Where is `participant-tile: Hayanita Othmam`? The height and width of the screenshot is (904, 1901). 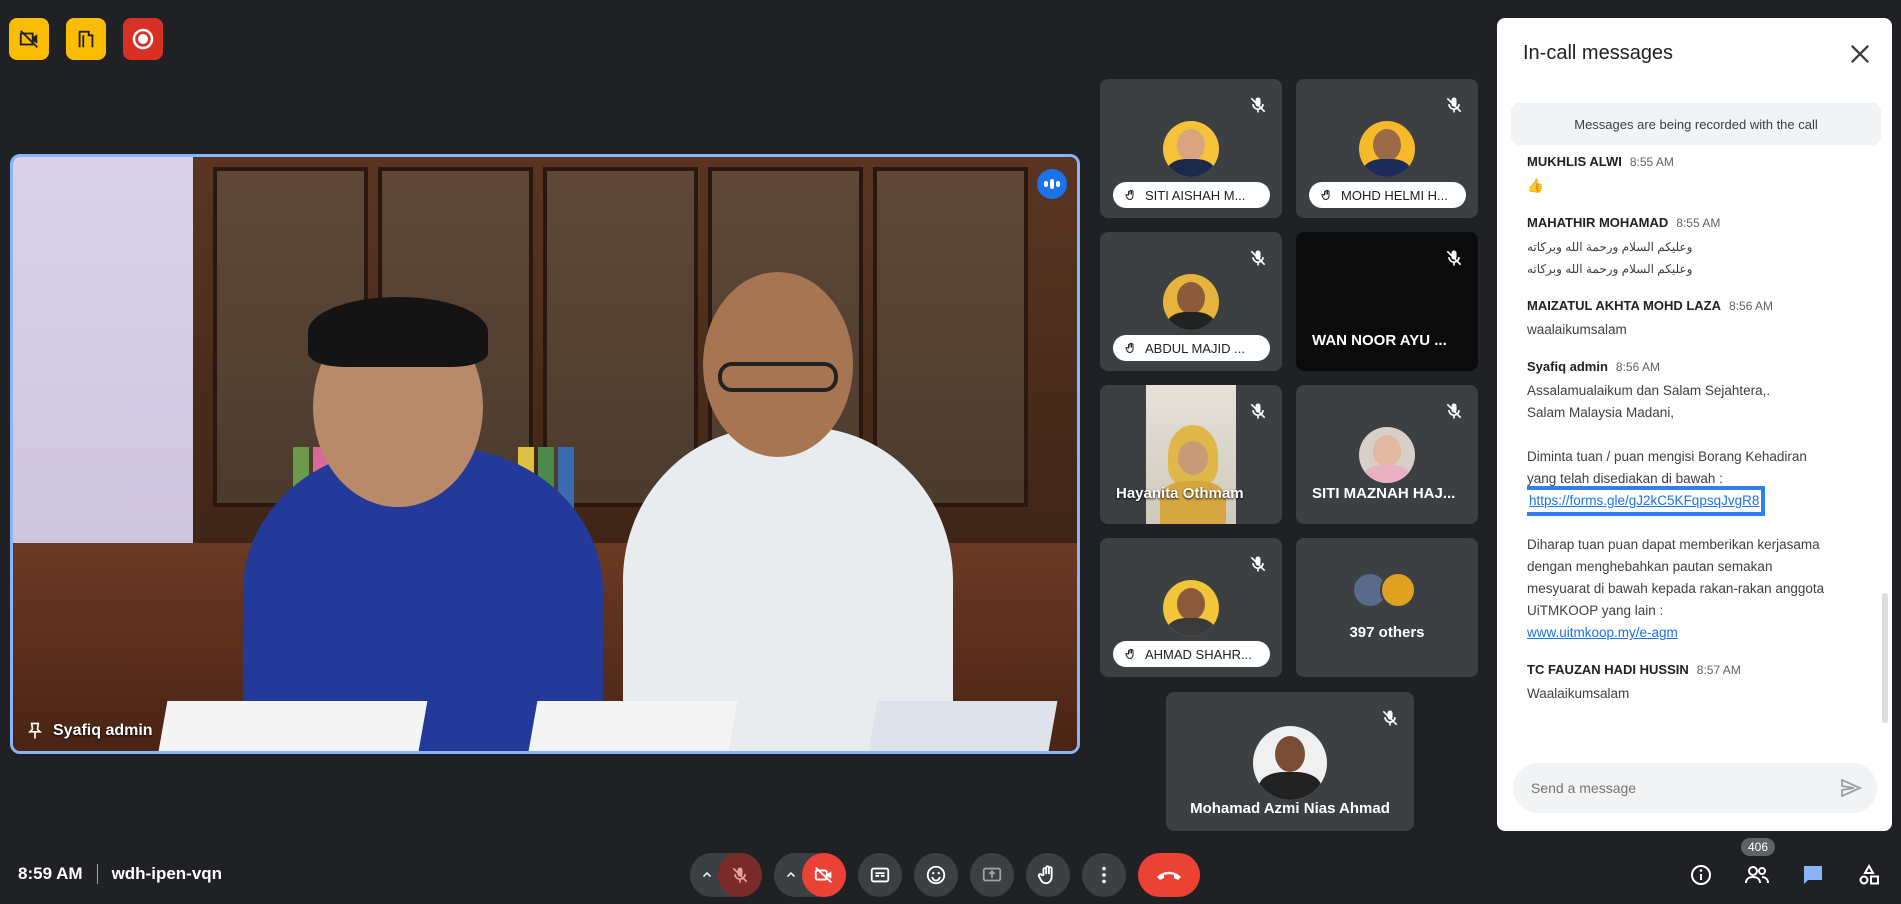 participant-tile: Hayanita Othmam is located at coordinates (1191, 454).